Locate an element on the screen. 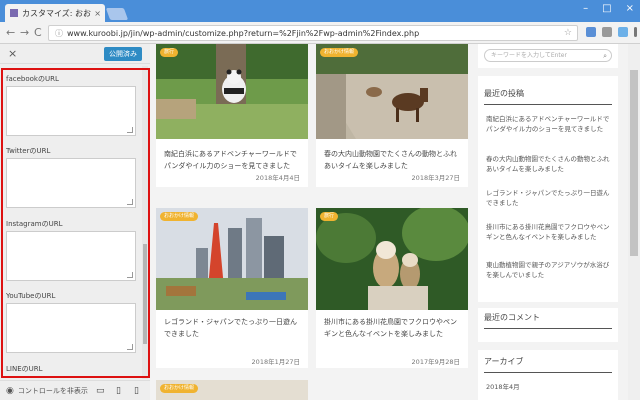 Image resolution: width=640 pixels, height=400 pixels. hide-controls-label: コントロールを非表示 is located at coordinates (53, 391).